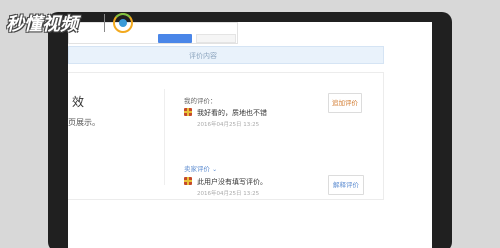 The width and height of the screenshot is (500, 248). What do you see at coordinates (228, 125) in the screenshot?
I see `my-review-timestamp: 2016年04月25日 13:25` at bounding box center [228, 125].